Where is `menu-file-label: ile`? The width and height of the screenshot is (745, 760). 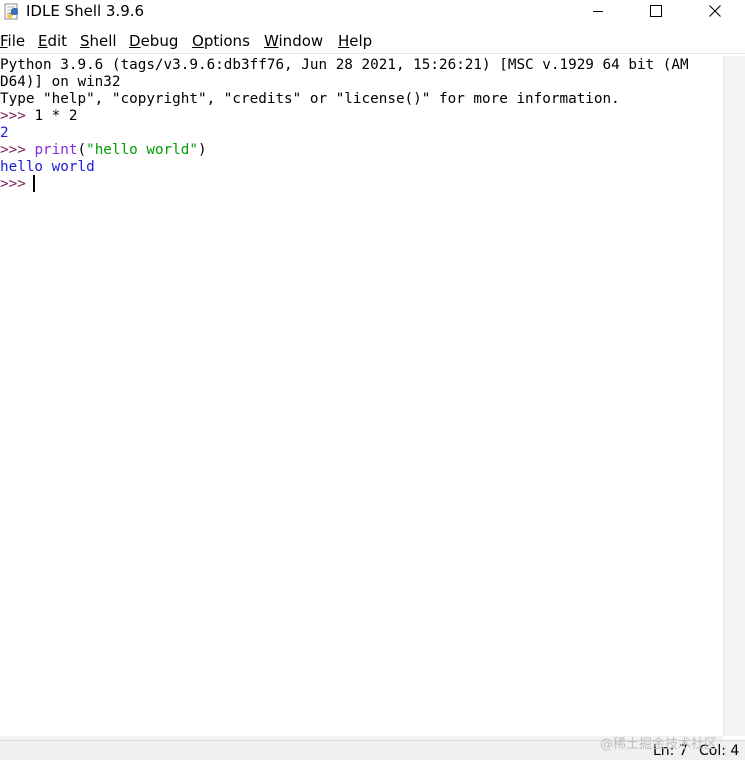
menu-file-label: ile is located at coordinates (16, 41).